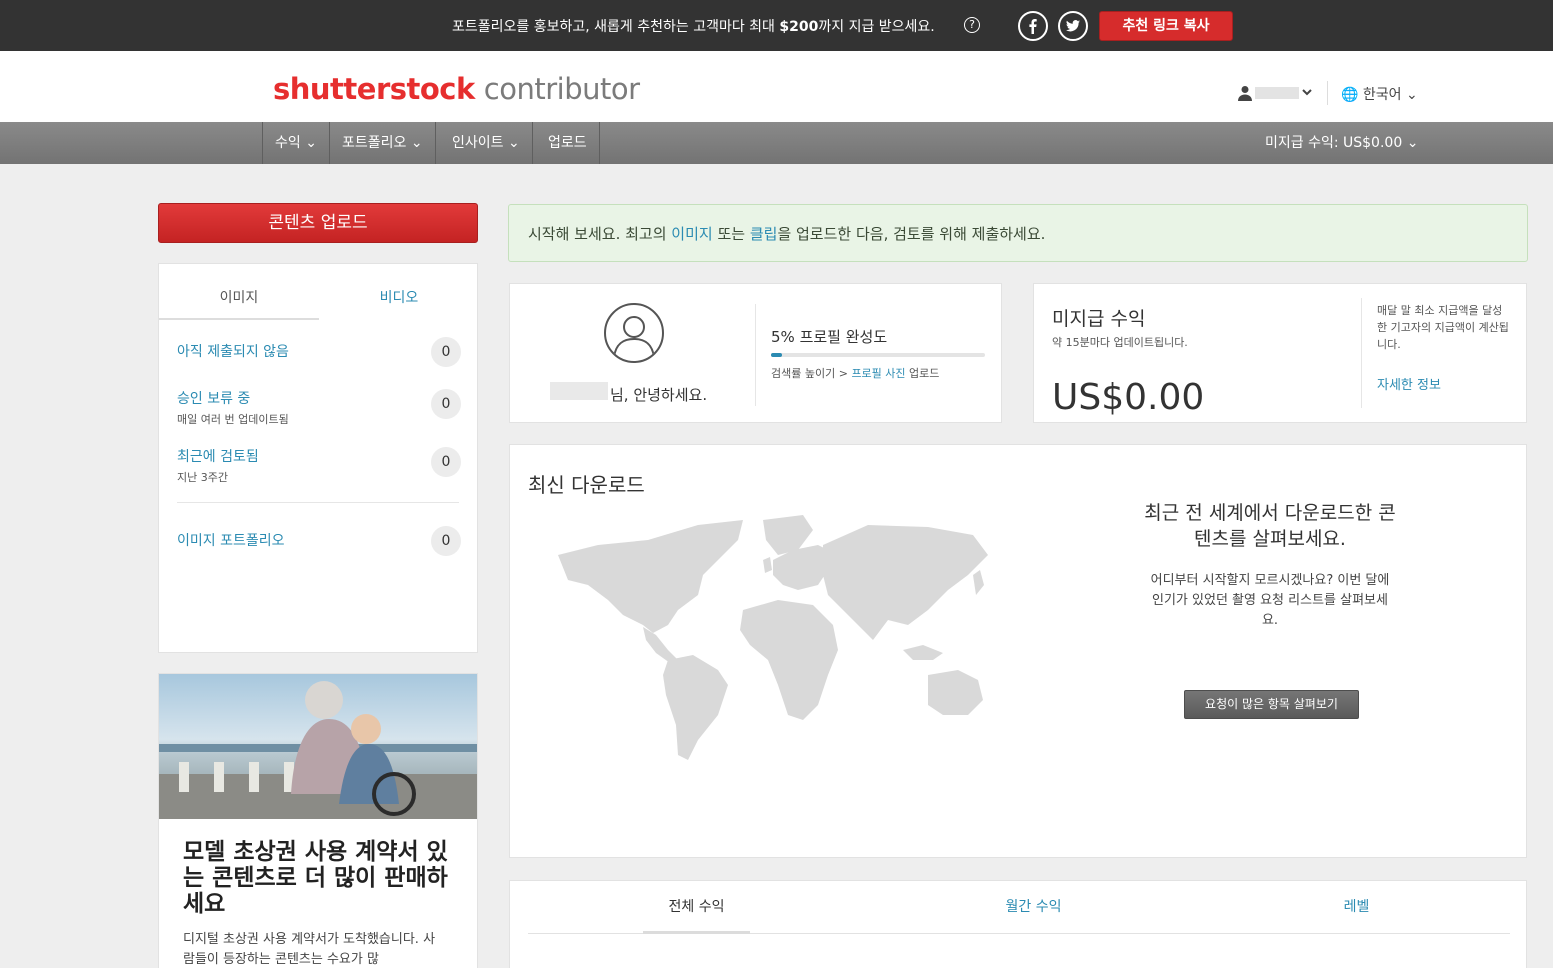 Image resolution: width=1553 pixels, height=968 pixels. What do you see at coordinates (319, 465) in the screenshot?
I see `stat-recently-reviewed: 최근에 검토됨 지난 3주간 0` at bounding box center [319, 465].